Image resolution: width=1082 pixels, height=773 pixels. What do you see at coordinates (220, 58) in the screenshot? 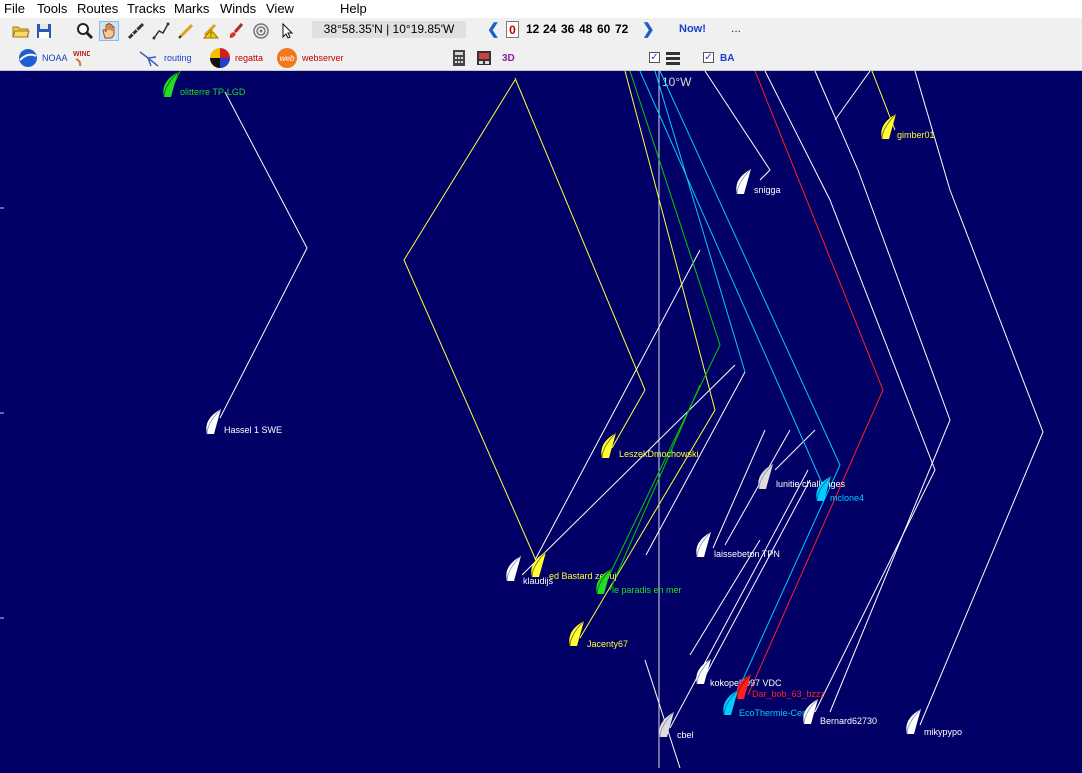
I see `regatta-icon` at bounding box center [220, 58].